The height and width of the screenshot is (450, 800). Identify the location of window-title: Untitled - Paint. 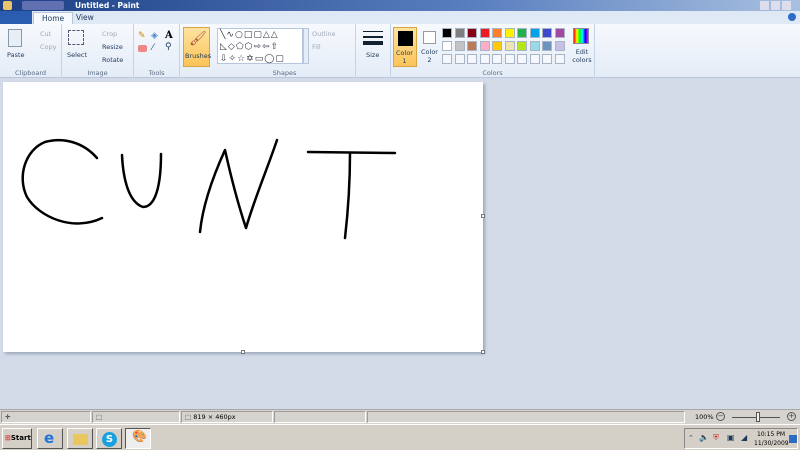
(107, 5).